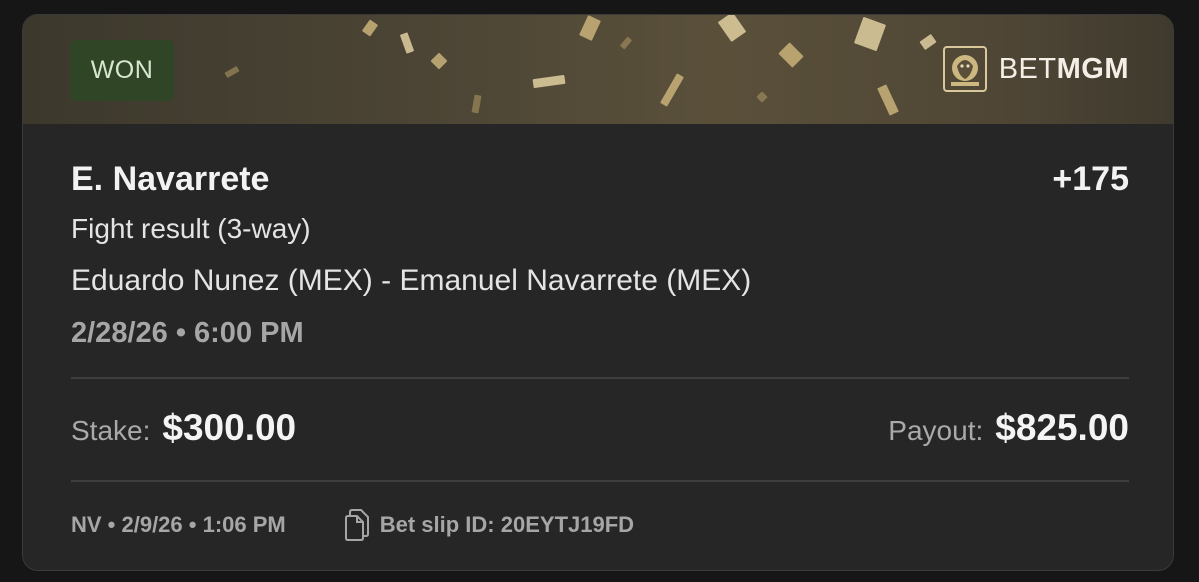 The image size is (1199, 582). I want to click on selection-name: E. Navarrete, so click(170, 179).